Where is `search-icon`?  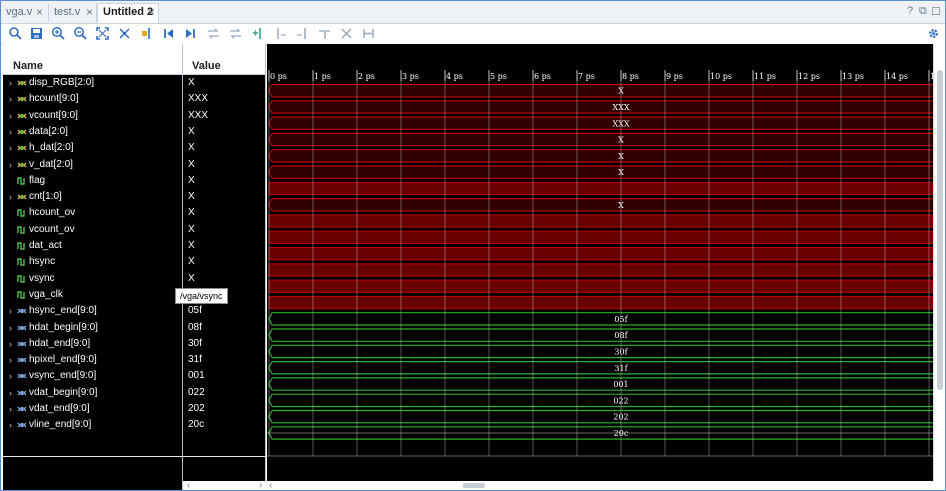
search-icon is located at coordinates (15, 33).